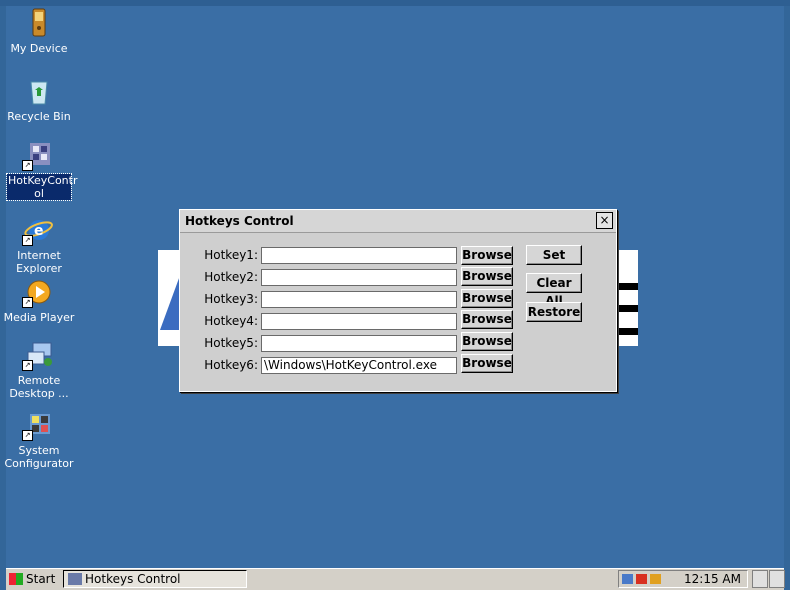 The image size is (790, 590). What do you see at coordinates (487, 255) in the screenshot?
I see `hotkey1-browse-button: Browse` at bounding box center [487, 255].